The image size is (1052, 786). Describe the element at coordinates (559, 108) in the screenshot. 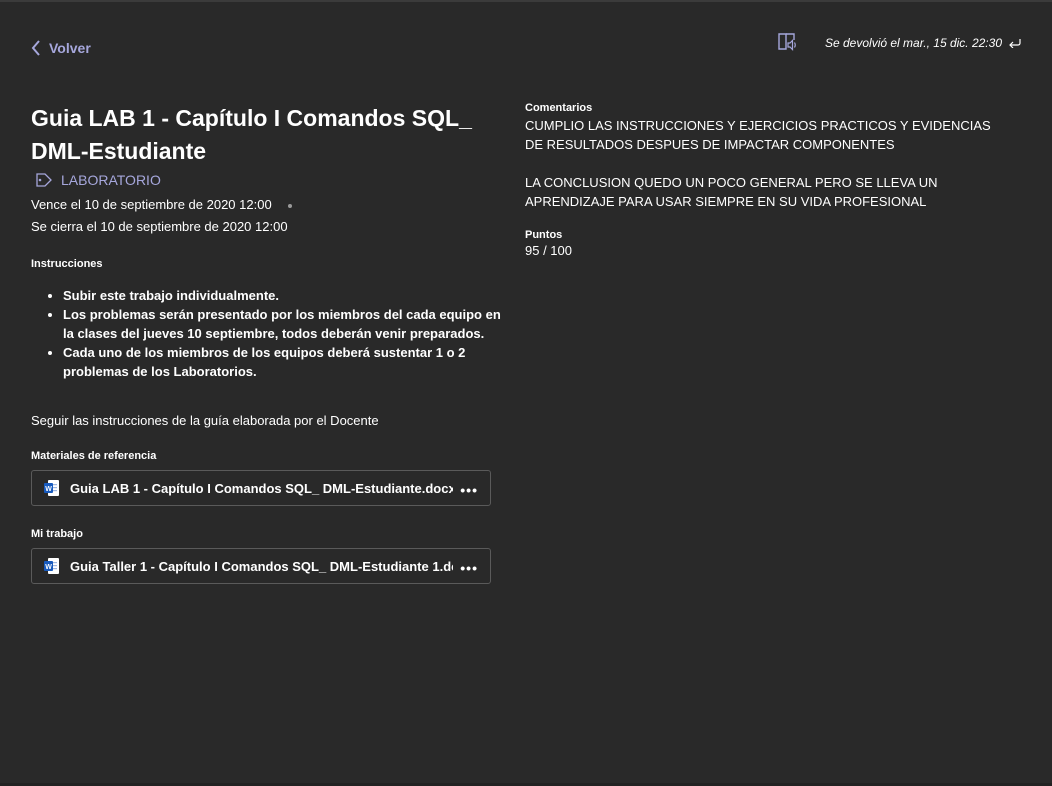

I see `comments-label: Comentarios` at that location.